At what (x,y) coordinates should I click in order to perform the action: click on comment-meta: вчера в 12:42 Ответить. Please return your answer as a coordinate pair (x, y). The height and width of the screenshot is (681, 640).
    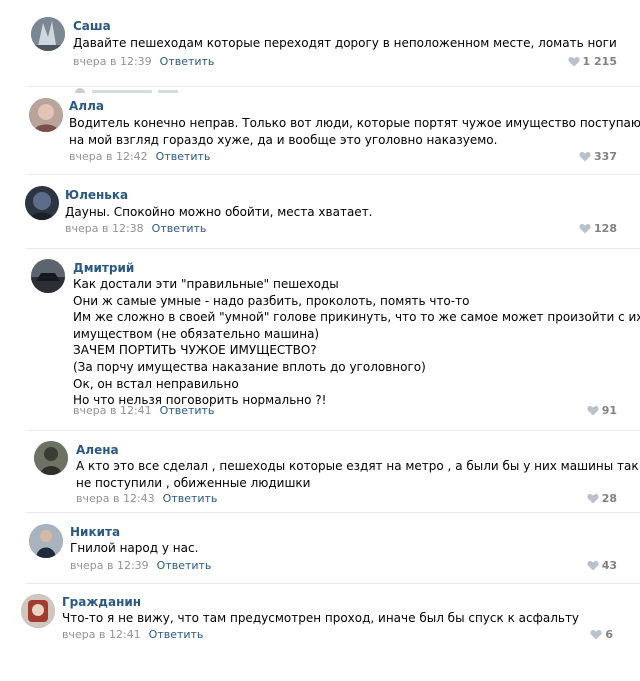
    Looking at the image, I should click on (139, 156).